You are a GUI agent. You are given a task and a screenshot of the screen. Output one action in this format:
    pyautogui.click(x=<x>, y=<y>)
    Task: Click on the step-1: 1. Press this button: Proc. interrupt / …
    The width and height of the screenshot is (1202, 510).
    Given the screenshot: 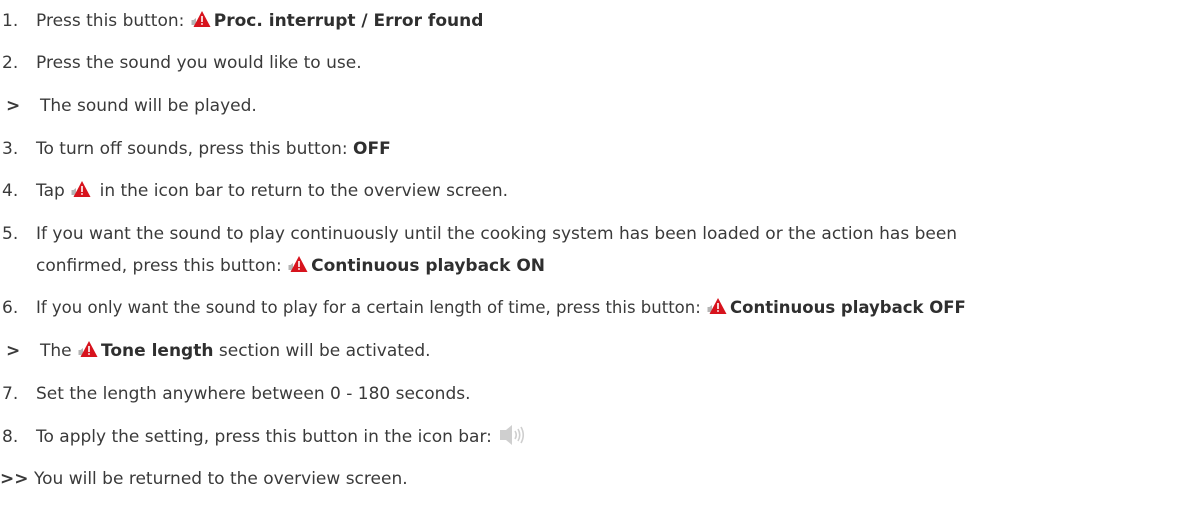 What is the action you would take?
    pyautogui.click(x=241, y=21)
    